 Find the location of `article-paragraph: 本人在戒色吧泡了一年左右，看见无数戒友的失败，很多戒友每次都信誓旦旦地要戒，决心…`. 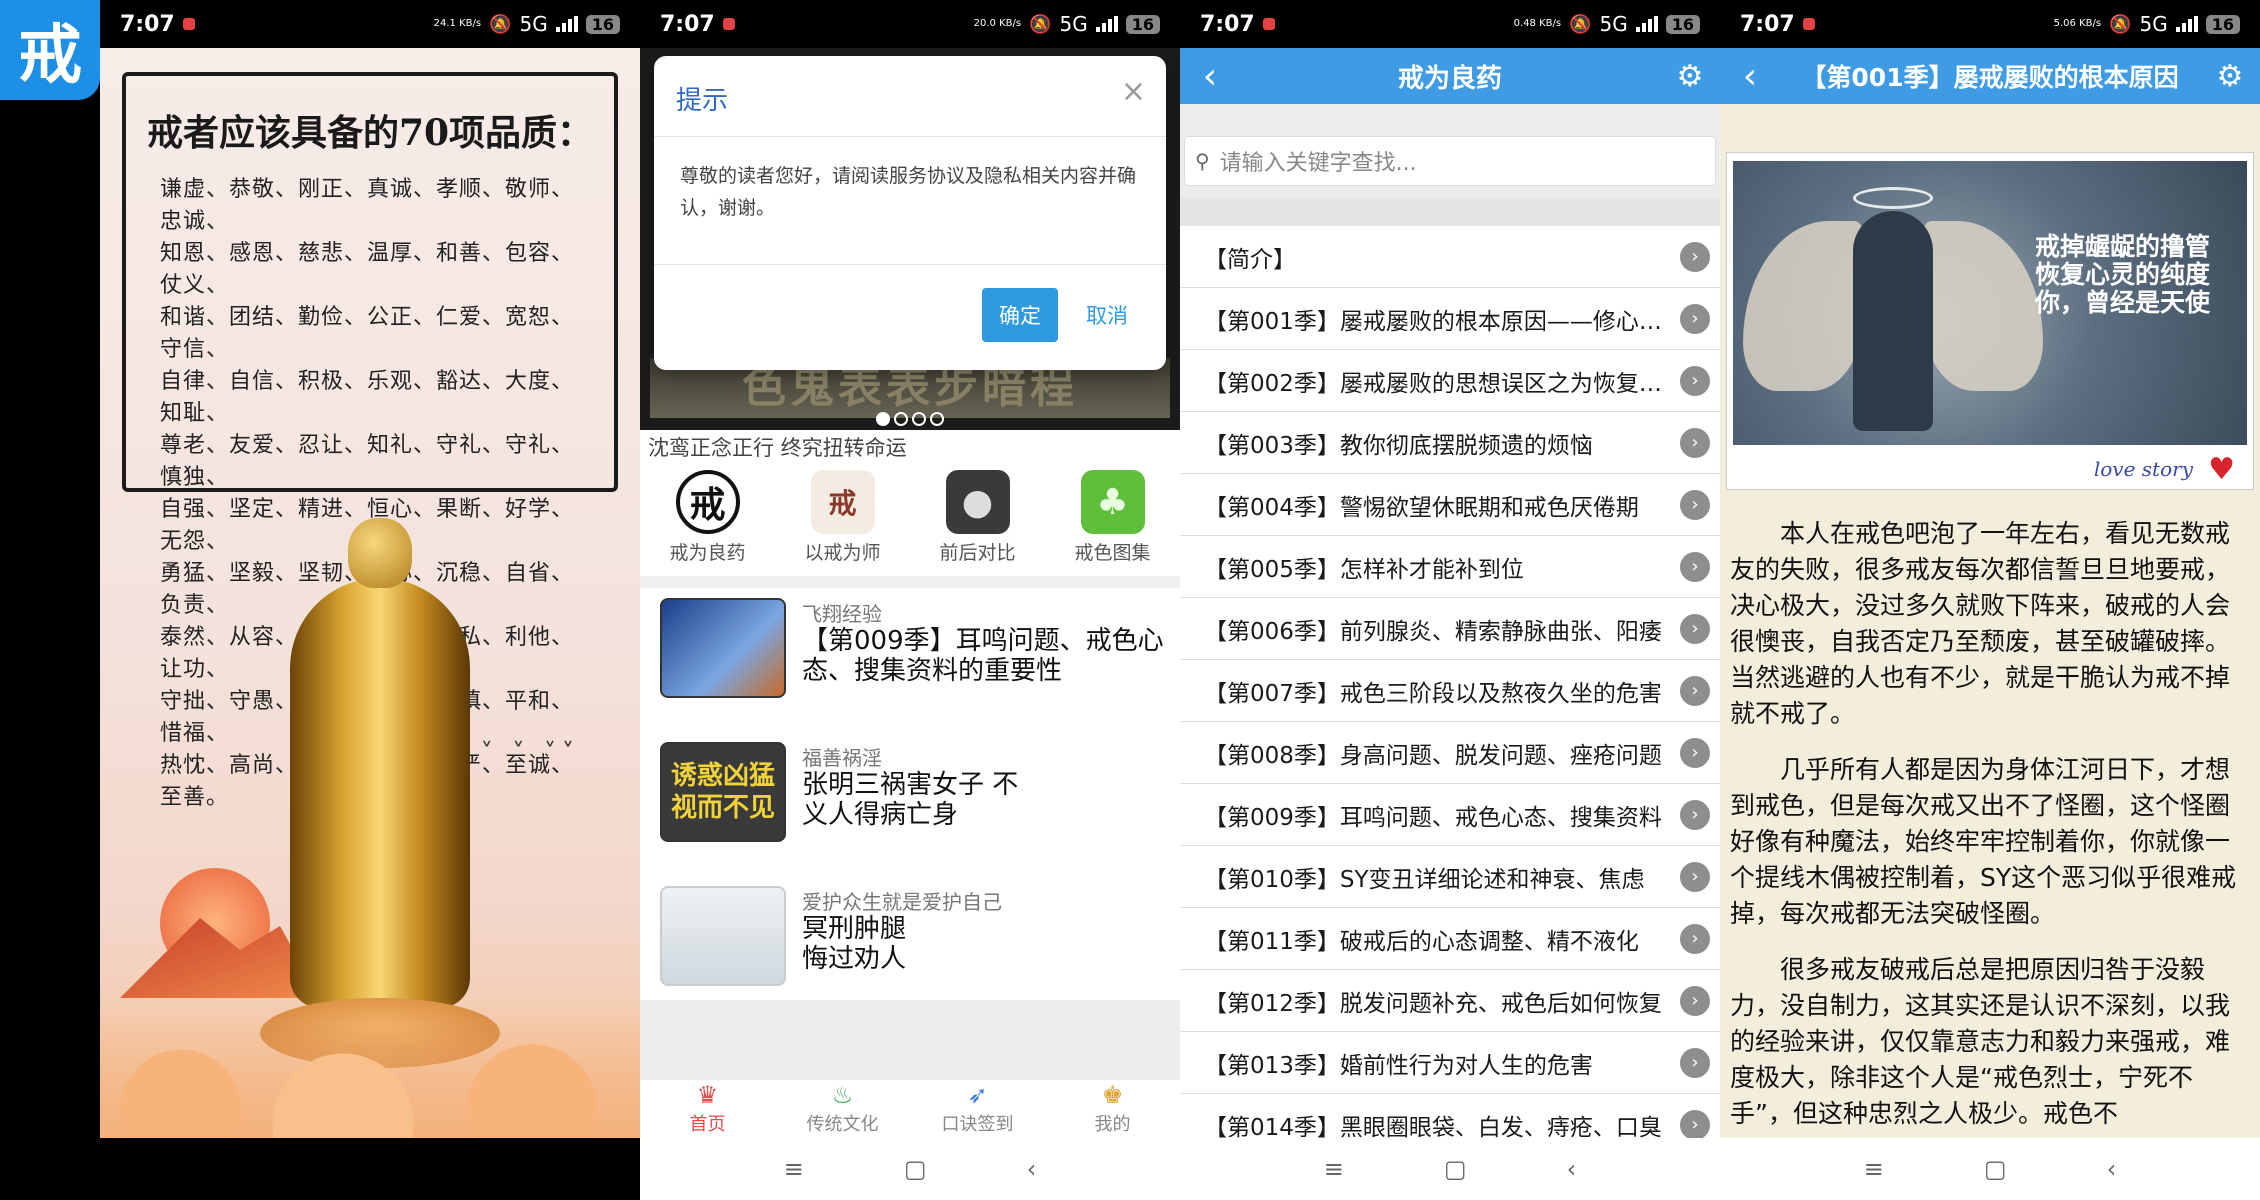

article-paragraph: 本人在戒色吧泡了一年左右，看见无数戒友的失败，很多戒友每次都信誓旦旦地要戒，决心… is located at coordinates (1980, 623).